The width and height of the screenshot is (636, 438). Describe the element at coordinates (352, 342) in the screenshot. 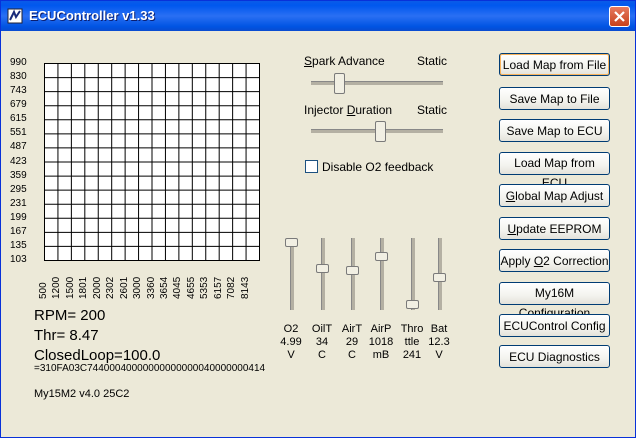

I see `gauge-airt-readout: AirT 29 C` at that location.